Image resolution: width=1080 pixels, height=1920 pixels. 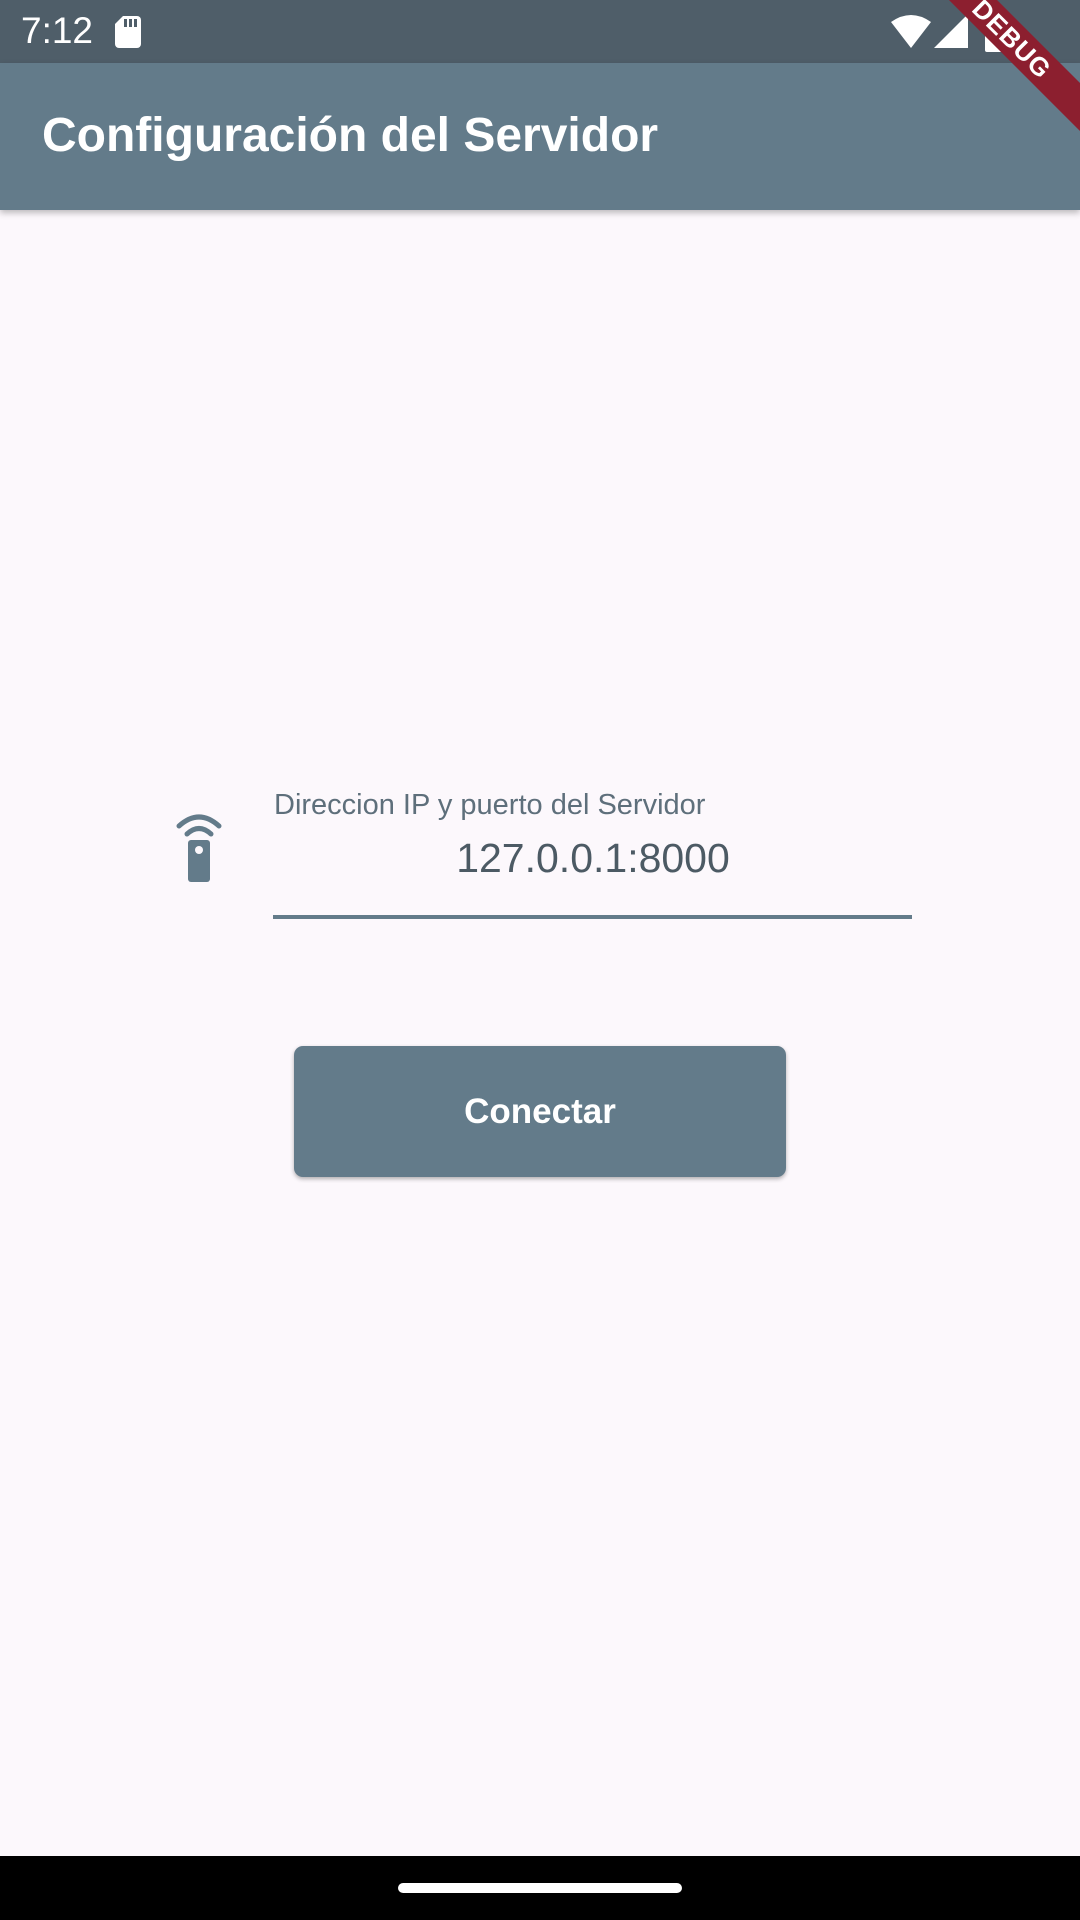 What do you see at coordinates (540, 1111) in the screenshot?
I see `connect-button: Conectar` at bounding box center [540, 1111].